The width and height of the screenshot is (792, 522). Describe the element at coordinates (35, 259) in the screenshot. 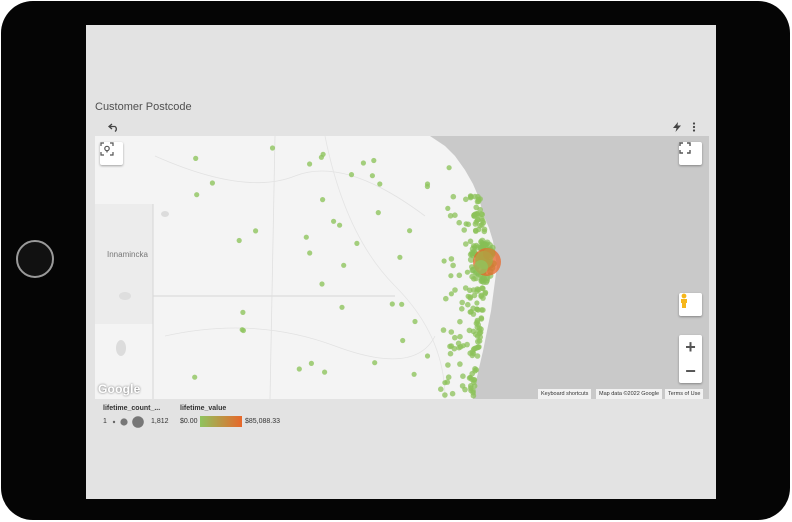

I see `home-button` at that location.